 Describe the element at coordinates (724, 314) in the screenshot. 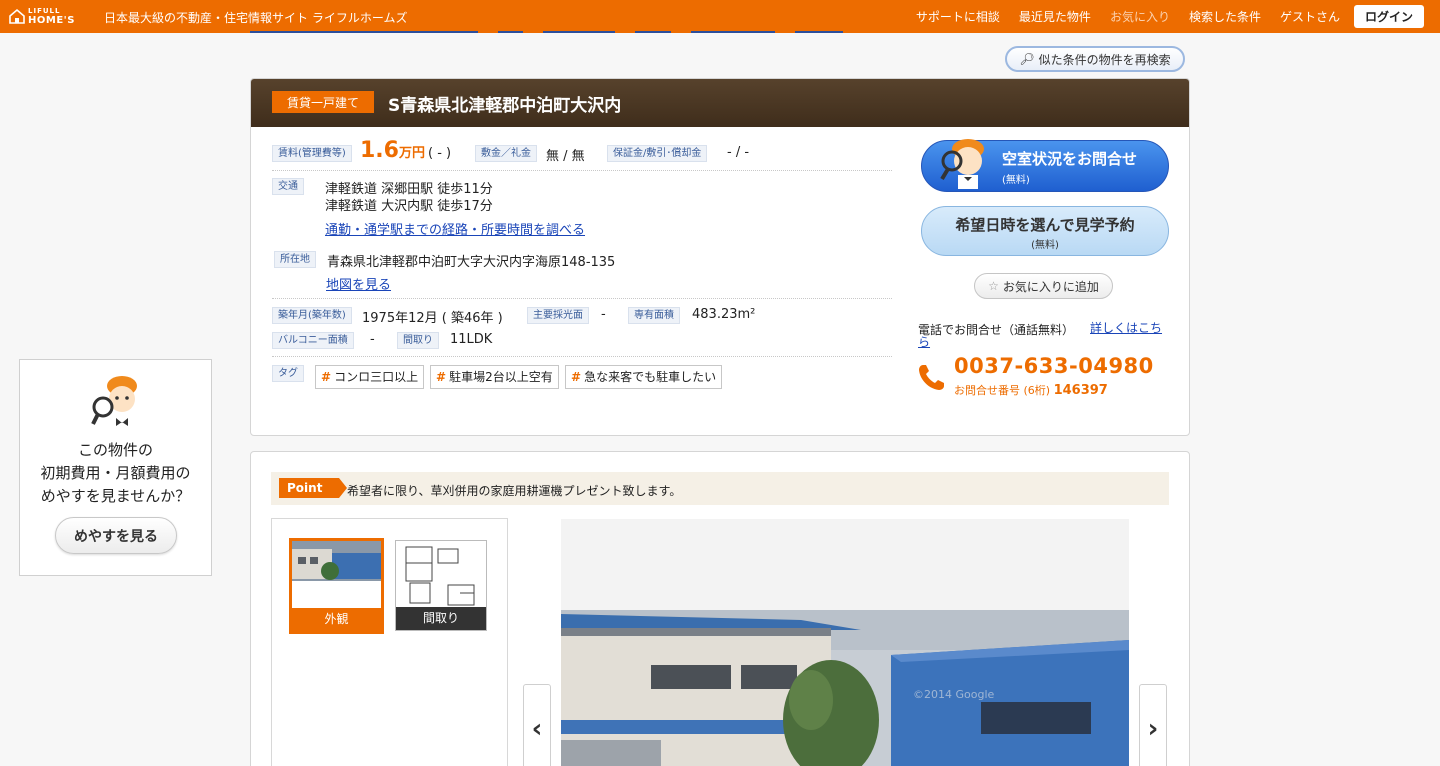

I see `area-value: 483.23m²` at that location.